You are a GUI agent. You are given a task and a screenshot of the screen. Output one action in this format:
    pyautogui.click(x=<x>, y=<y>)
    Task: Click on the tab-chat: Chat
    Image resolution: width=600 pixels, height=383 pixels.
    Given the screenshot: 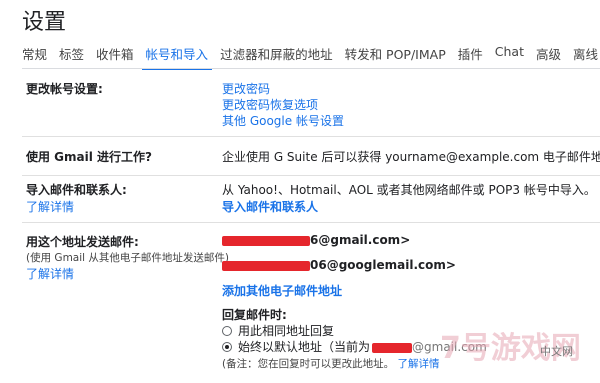 What is the action you would take?
    pyautogui.click(x=512, y=55)
    